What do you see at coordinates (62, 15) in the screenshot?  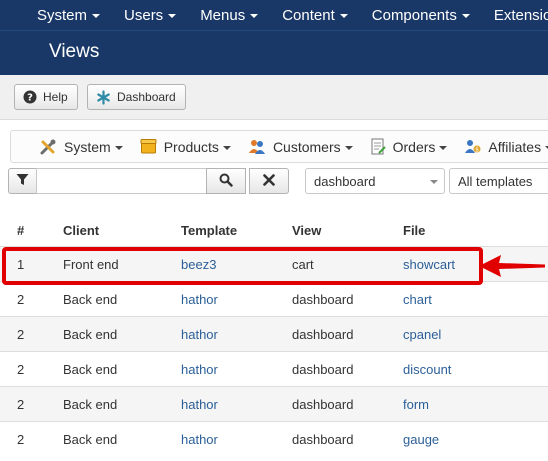 I see `menu-system-label: System` at bounding box center [62, 15].